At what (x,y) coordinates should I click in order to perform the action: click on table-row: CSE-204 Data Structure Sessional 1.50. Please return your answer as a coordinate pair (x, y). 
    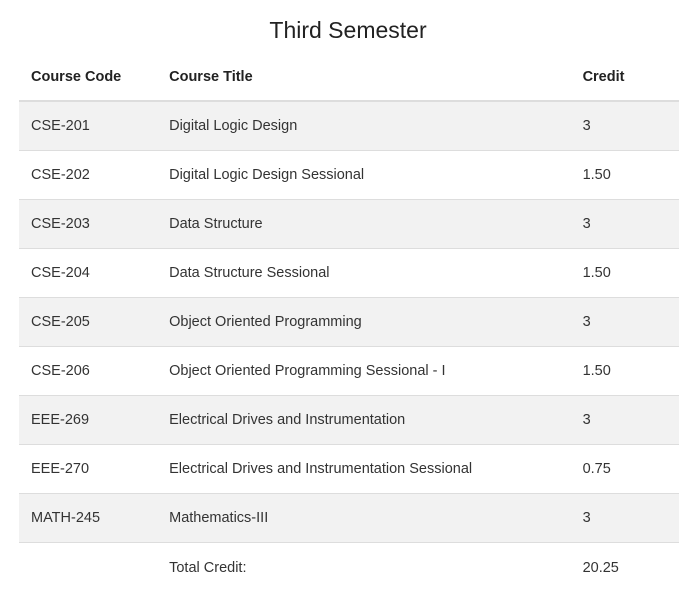
    Looking at the image, I should click on (349, 273).